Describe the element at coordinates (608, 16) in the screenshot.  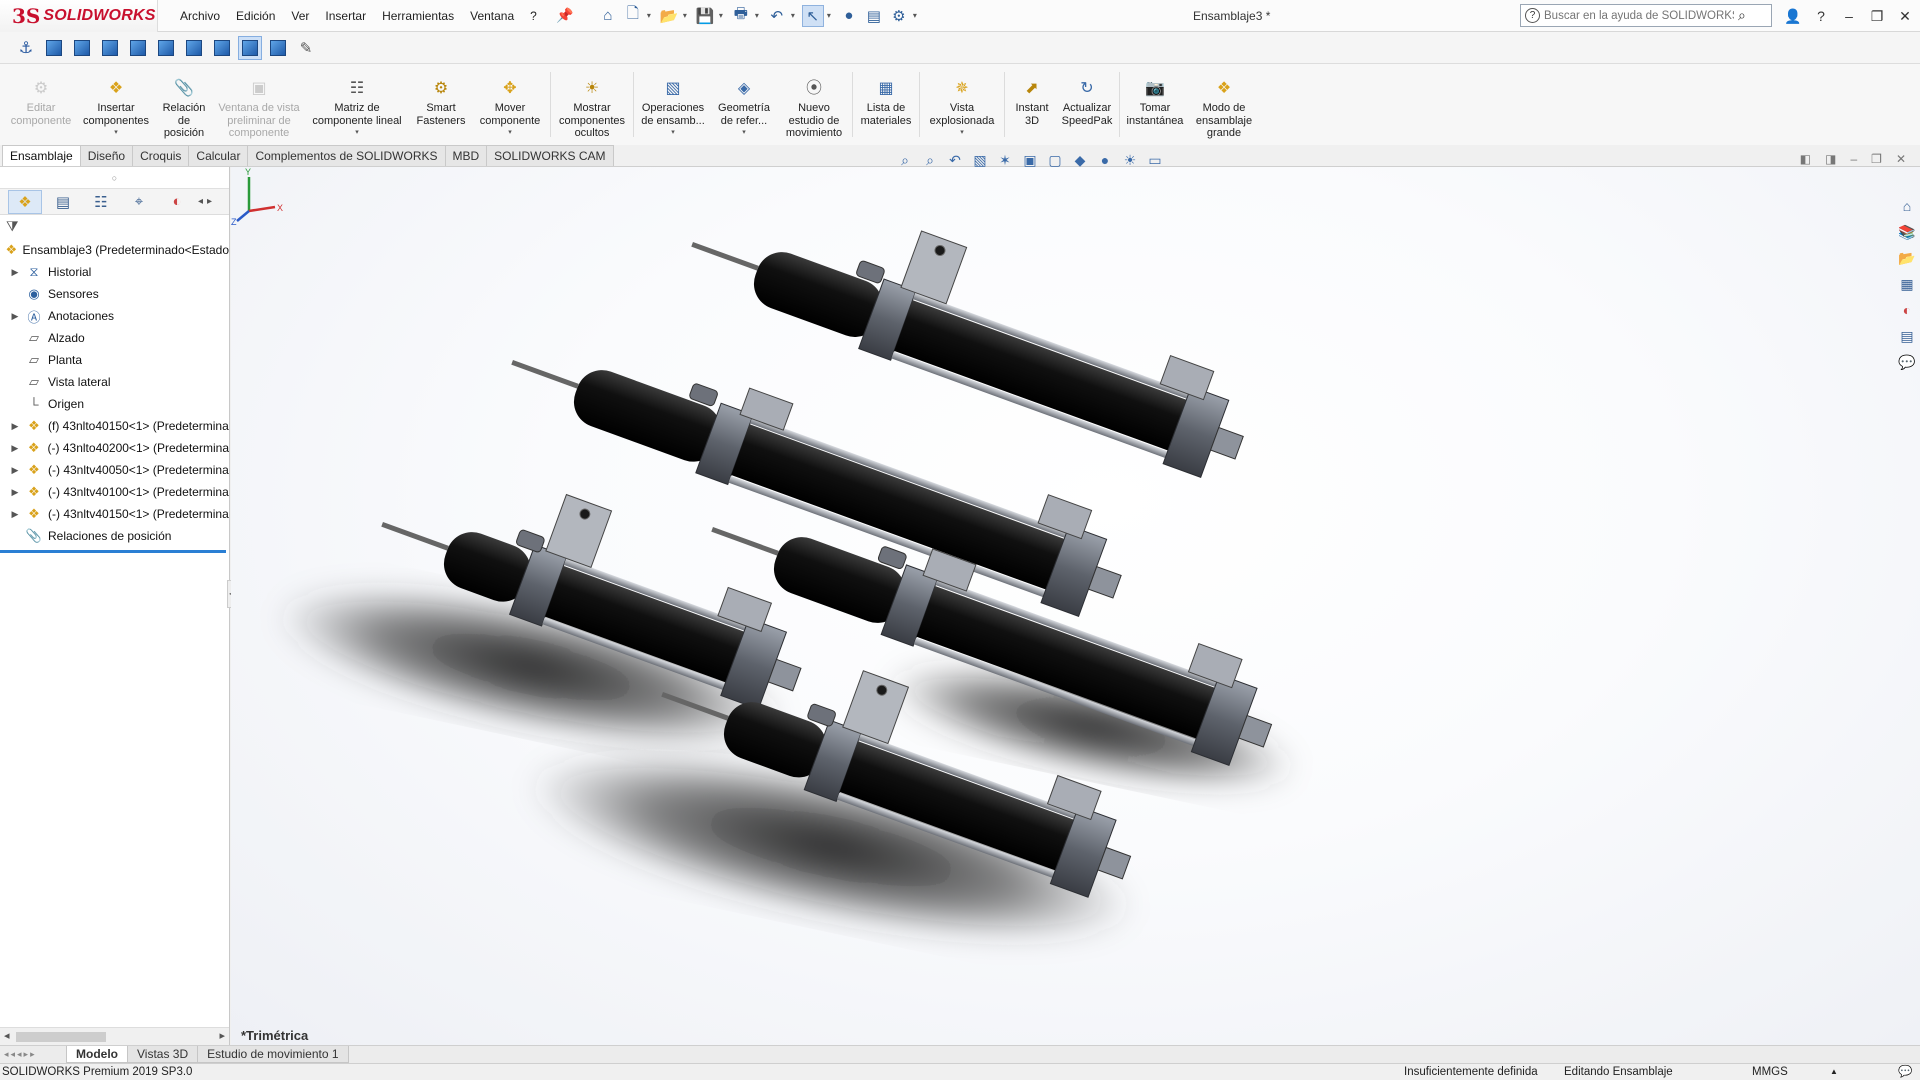
I see `home-icon: ⌂` at that location.